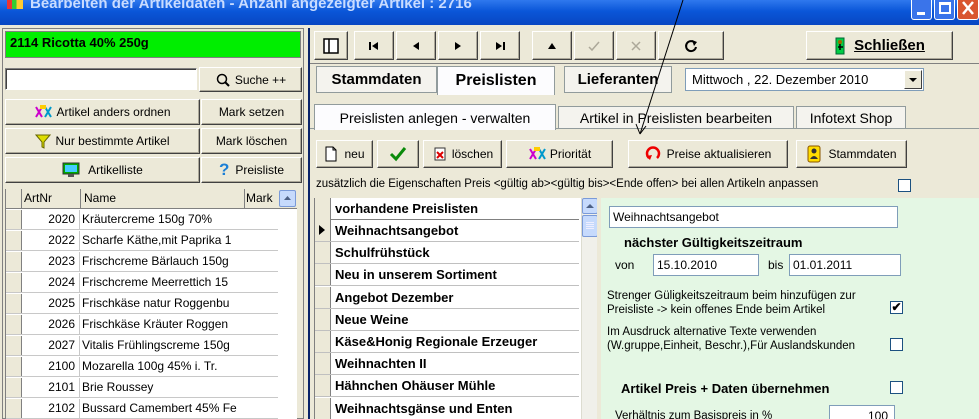 The height and width of the screenshot is (419, 979). Describe the element at coordinates (896, 387) in the screenshot. I see `take-over-checkbox` at that location.